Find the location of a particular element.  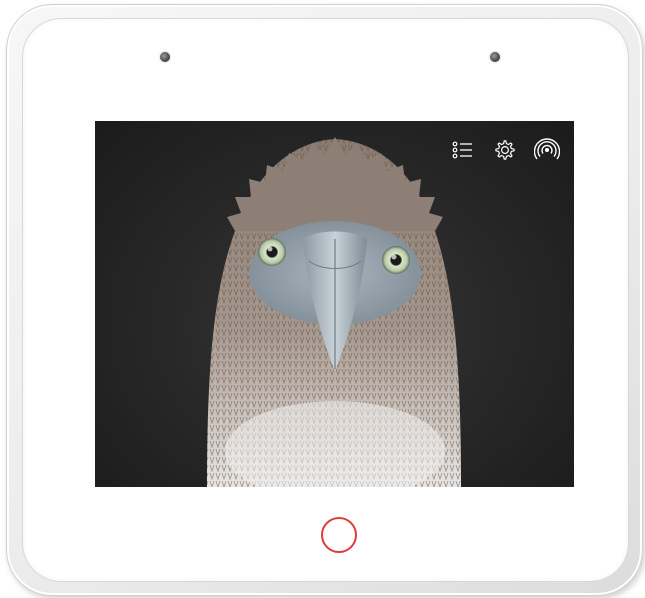

bird-eye-left is located at coordinates (272, 252).